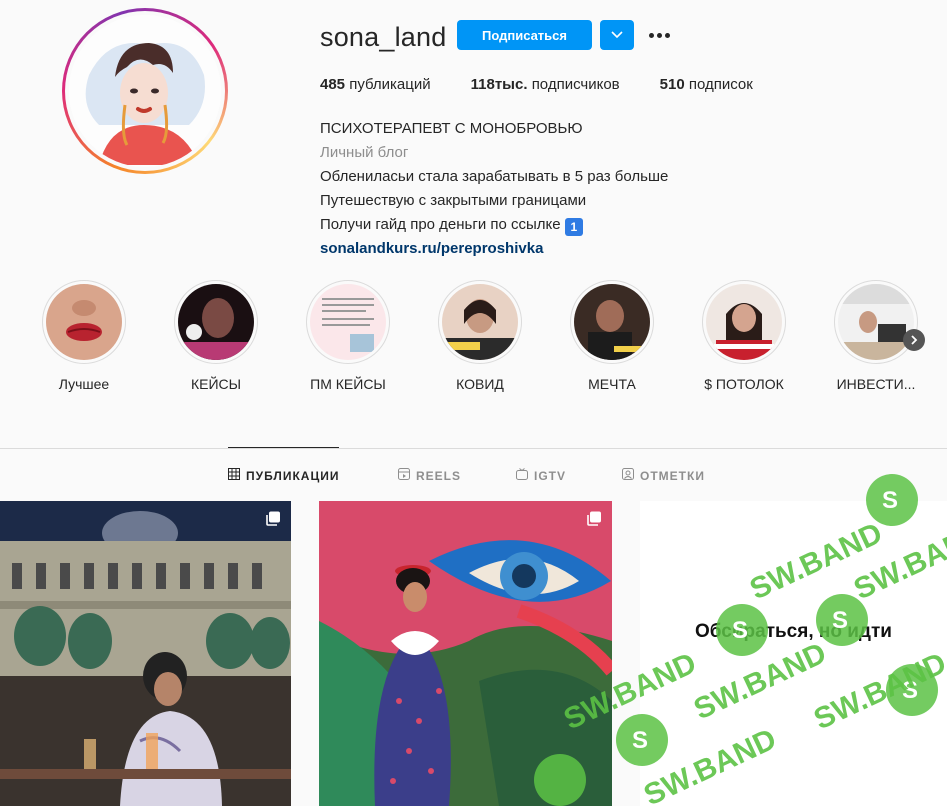 This screenshot has width=947, height=806. Describe the element at coordinates (524, 35) in the screenshot. I see `follow-button: Подписаться` at that location.